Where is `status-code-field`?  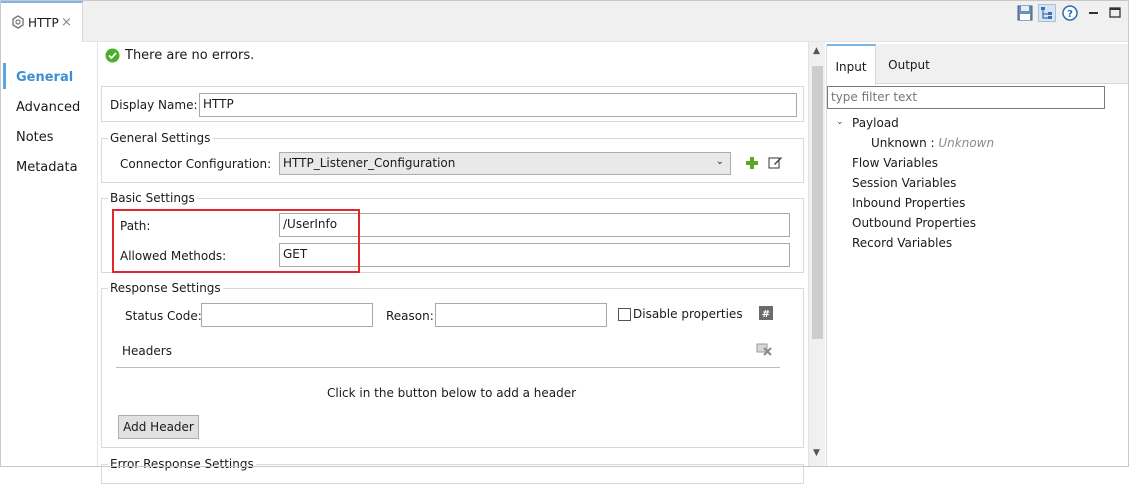
status-code-field is located at coordinates (287, 315).